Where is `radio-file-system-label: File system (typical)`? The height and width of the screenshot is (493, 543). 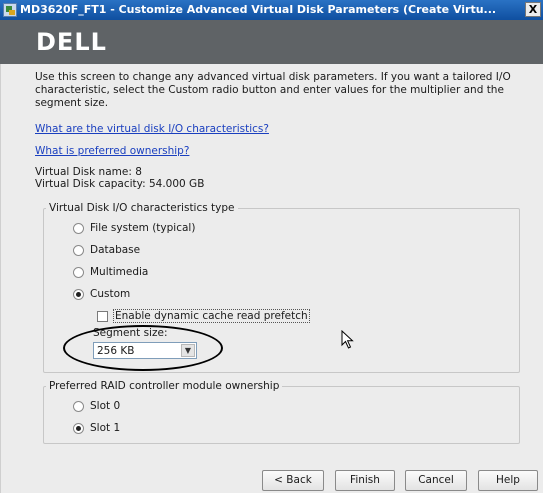
radio-file-system-label: File system (typical) is located at coordinates (143, 228).